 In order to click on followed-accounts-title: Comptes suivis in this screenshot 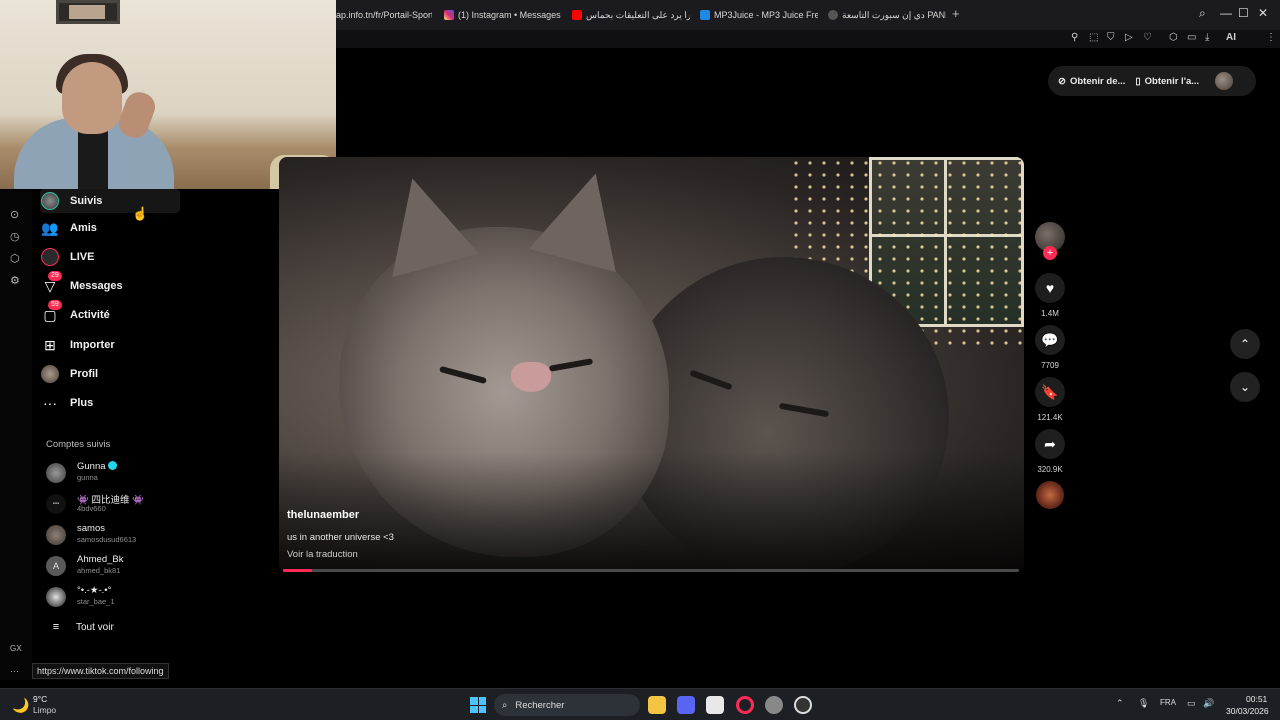, I will do `click(78, 444)`.